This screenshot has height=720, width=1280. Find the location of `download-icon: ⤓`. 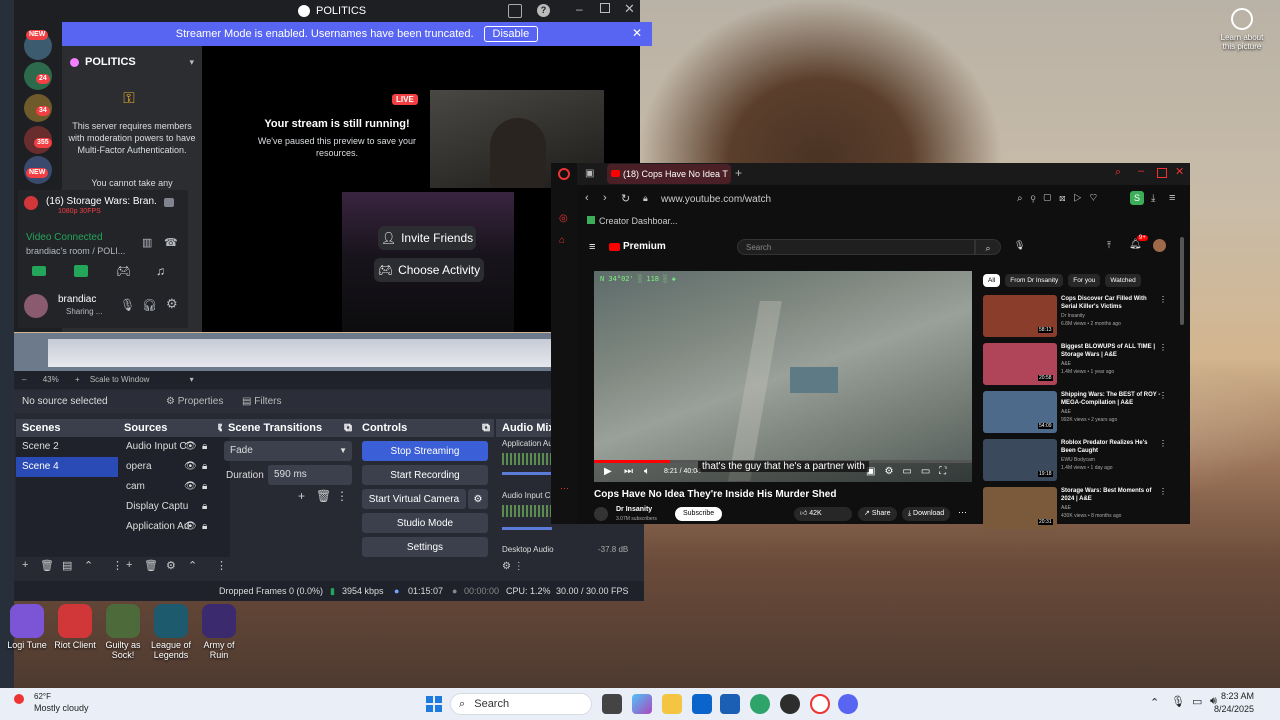

download-icon: ⤓ is located at coordinates (1153, 198).